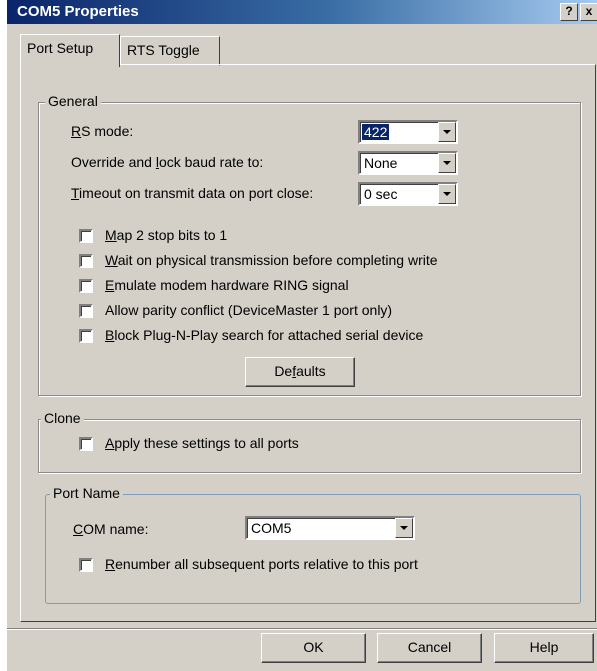  Describe the element at coordinates (167, 162) in the screenshot. I see `baud-rate-label: Override and lock baud rate to:` at that location.